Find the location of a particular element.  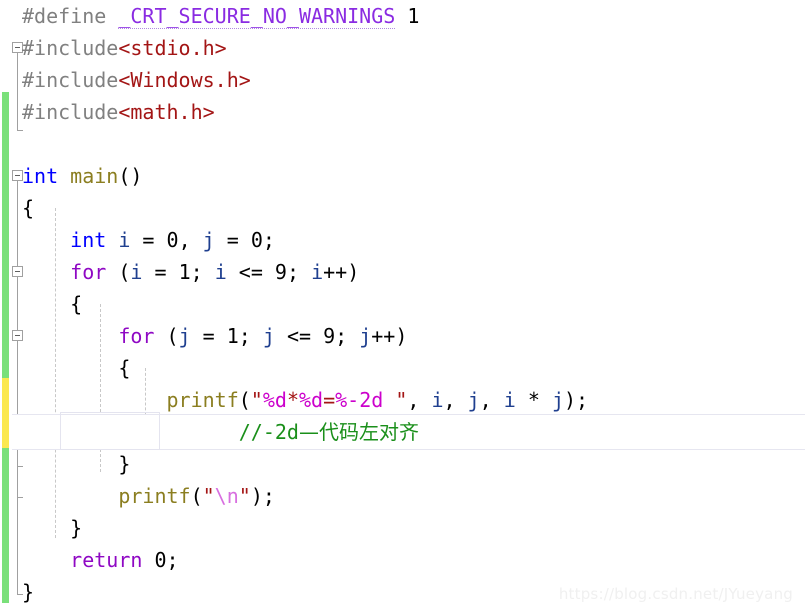

code-line: #include<Windows.h> is located at coordinates (136, 80).